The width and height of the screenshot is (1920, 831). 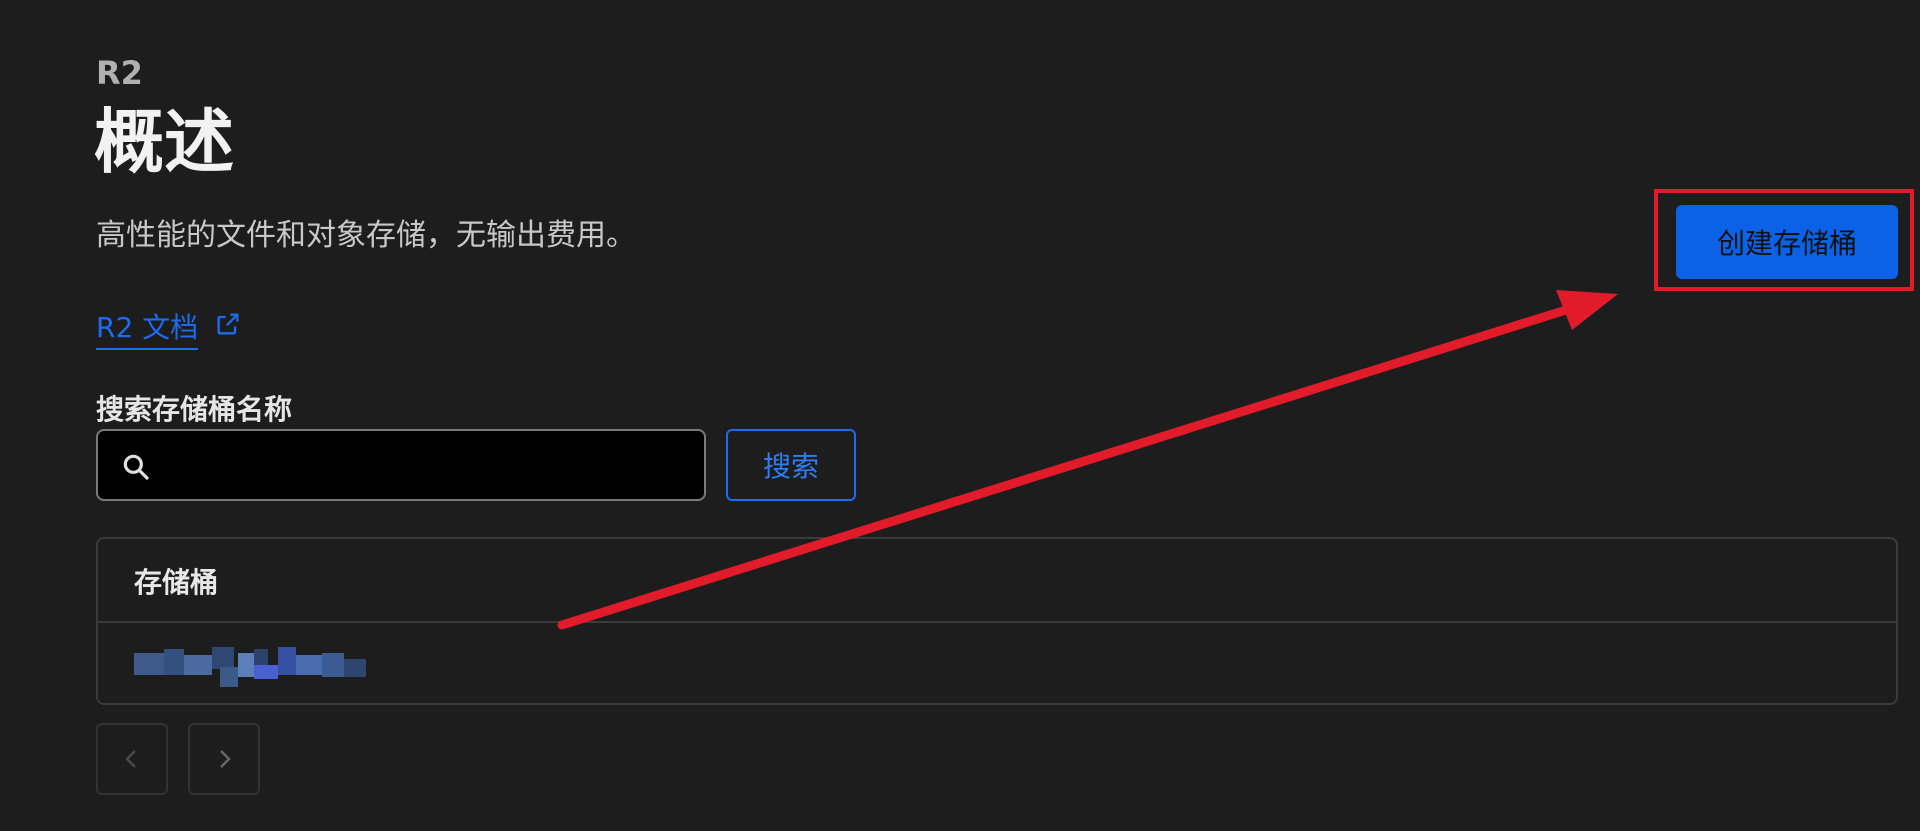 What do you see at coordinates (228, 324) in the screenshot?
I see `external-link-icon` at bounding box center [228, 324].